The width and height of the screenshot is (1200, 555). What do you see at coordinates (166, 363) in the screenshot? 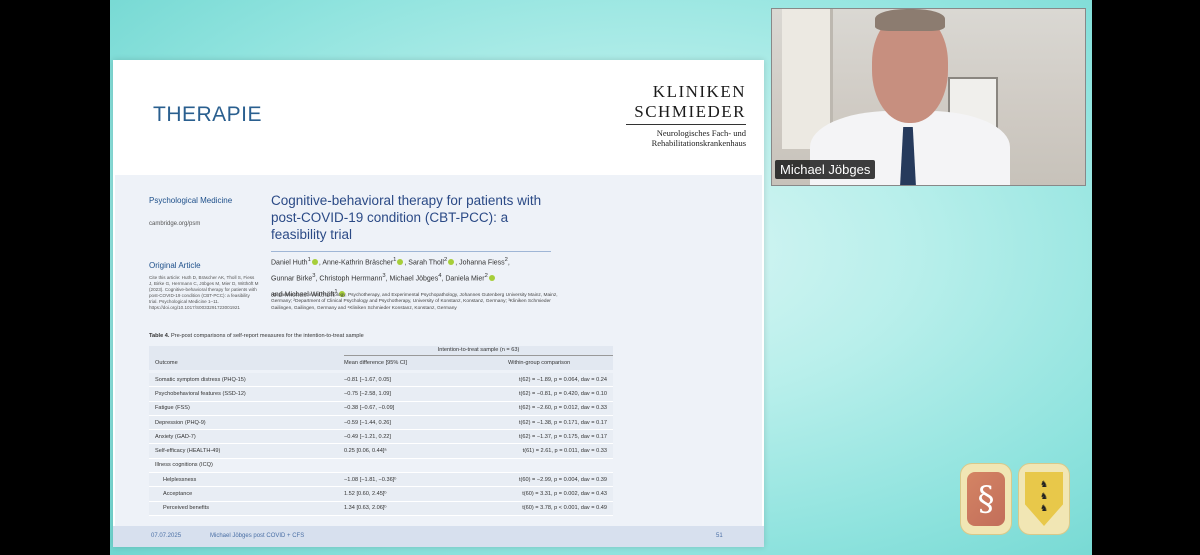
I see `header-outcome: Outcome` at bounding box center [166, 363].